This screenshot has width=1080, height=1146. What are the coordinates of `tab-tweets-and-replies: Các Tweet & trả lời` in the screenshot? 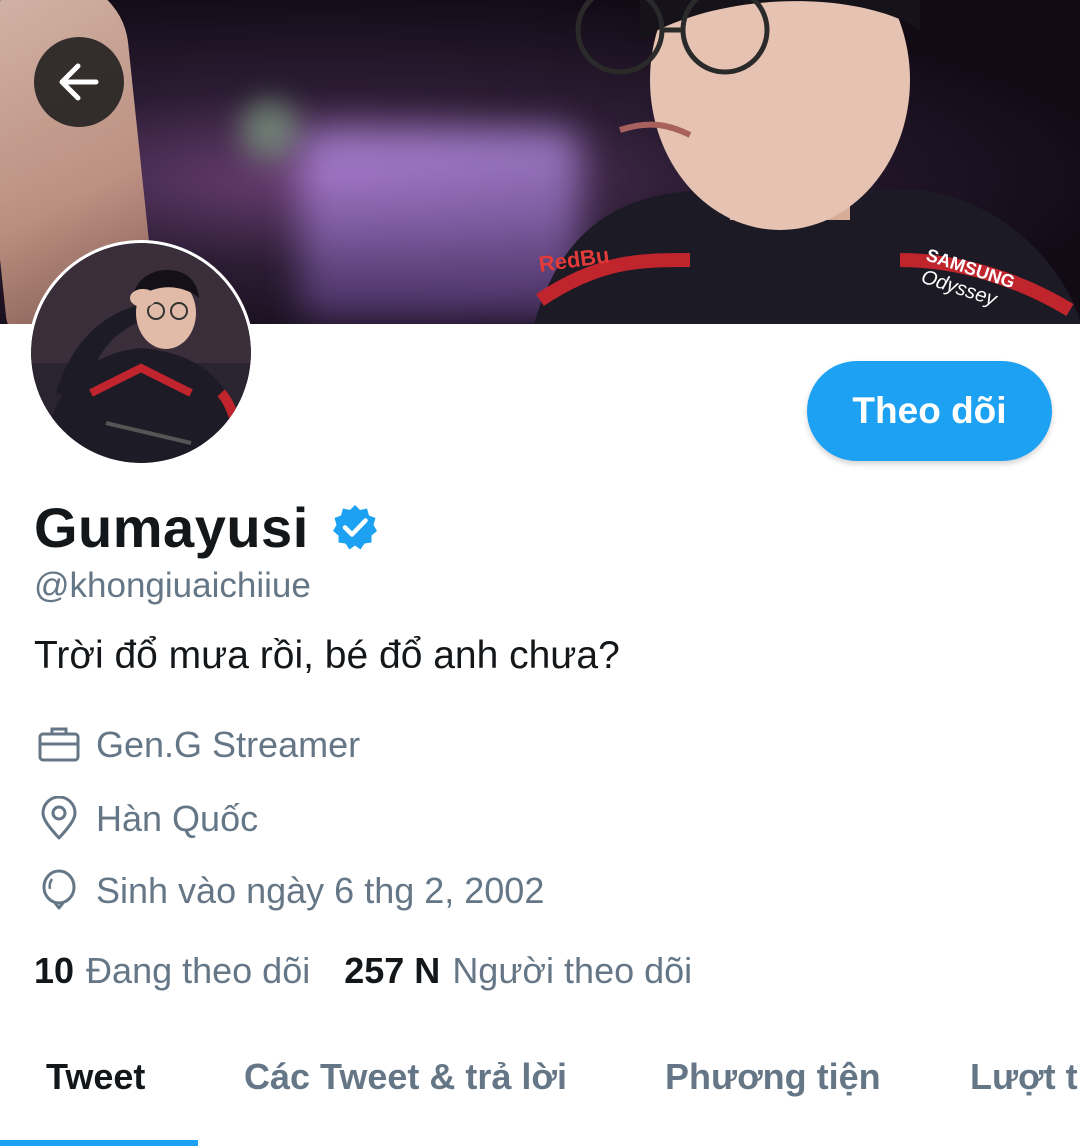 It's located at (405, 1077).